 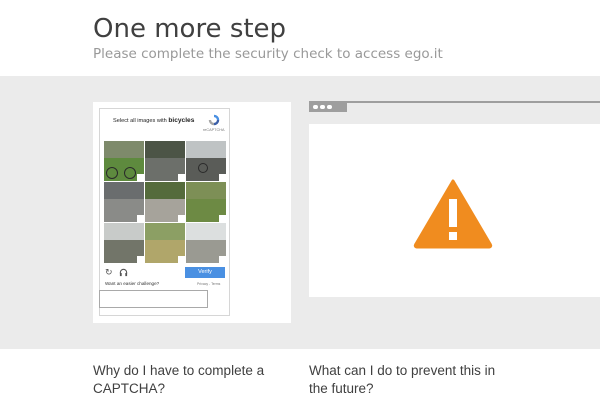 I want to click on captcha-response-field, so click(x=153, y=299).